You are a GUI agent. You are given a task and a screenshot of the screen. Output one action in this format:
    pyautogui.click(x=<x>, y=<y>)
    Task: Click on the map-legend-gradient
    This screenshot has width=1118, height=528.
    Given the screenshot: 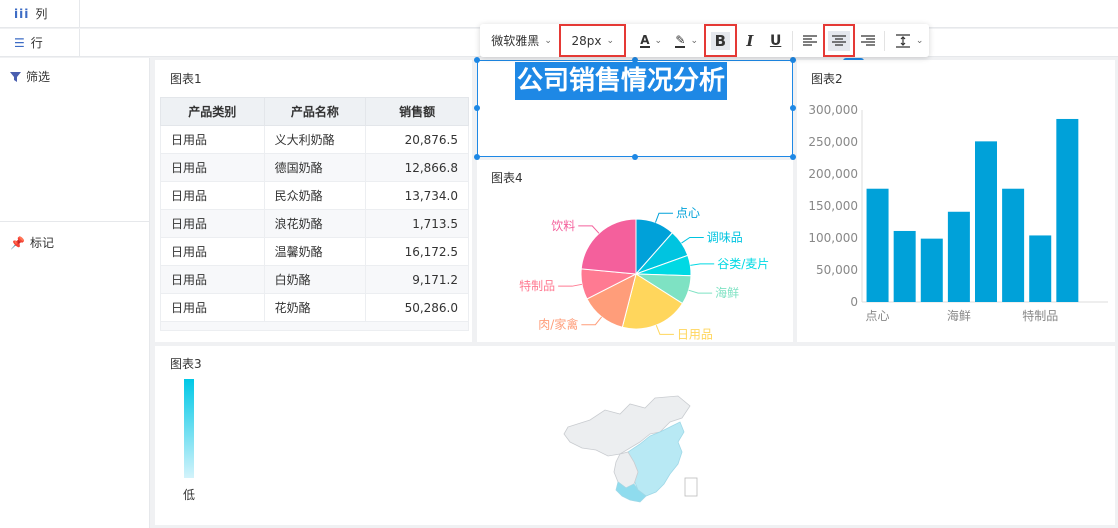 What is the action you would take?
    pyautogui.click(x=189, y=428)
    